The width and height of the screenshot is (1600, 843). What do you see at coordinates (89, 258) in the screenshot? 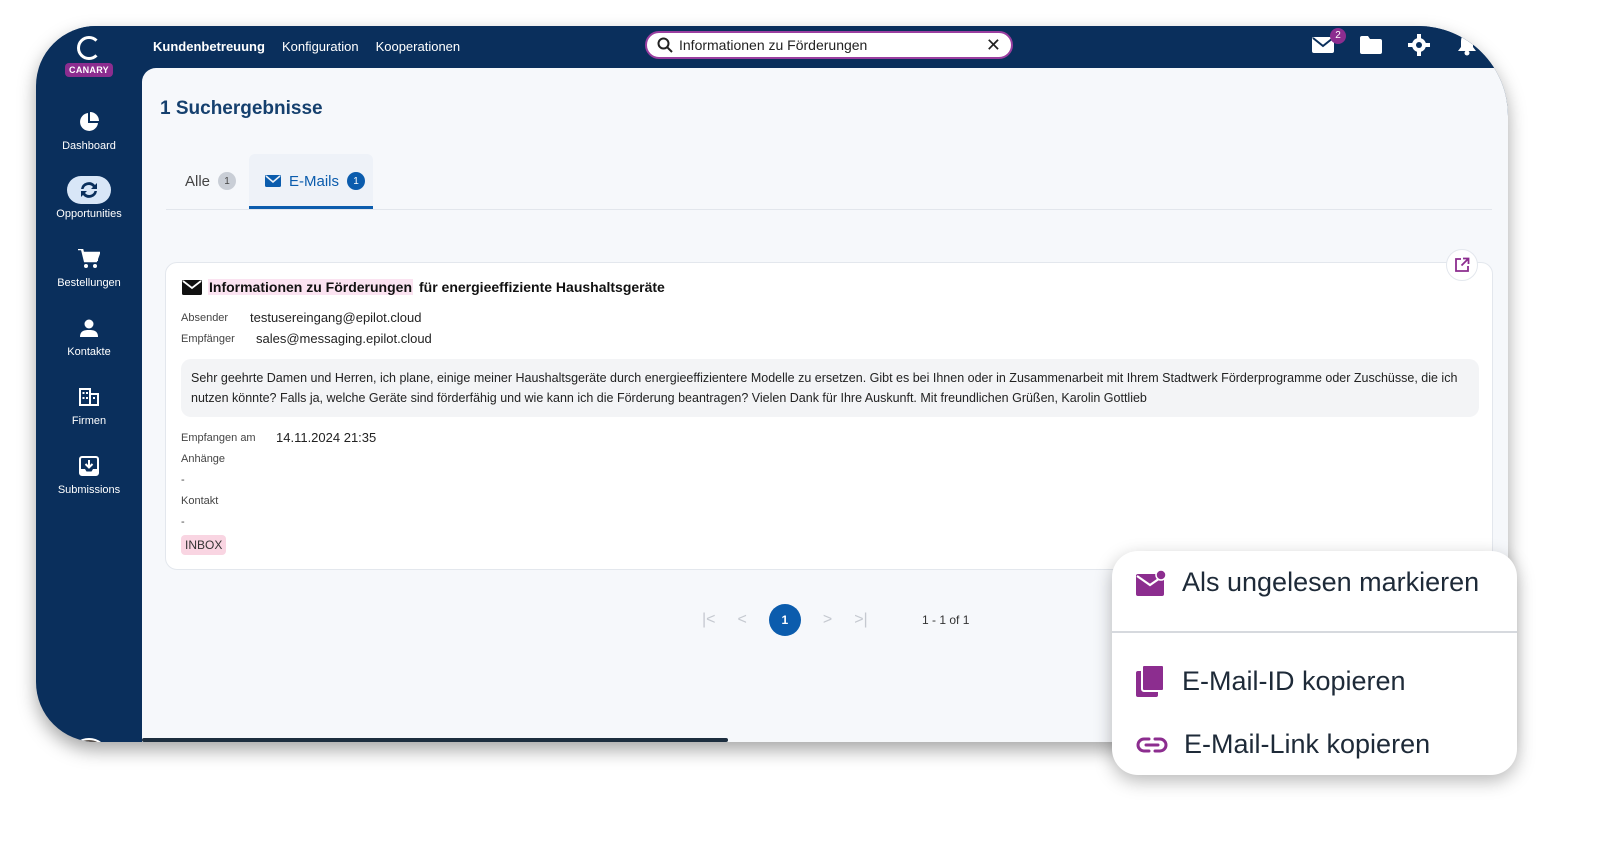
I see `cart-icon` at bounding box center [89, 258].